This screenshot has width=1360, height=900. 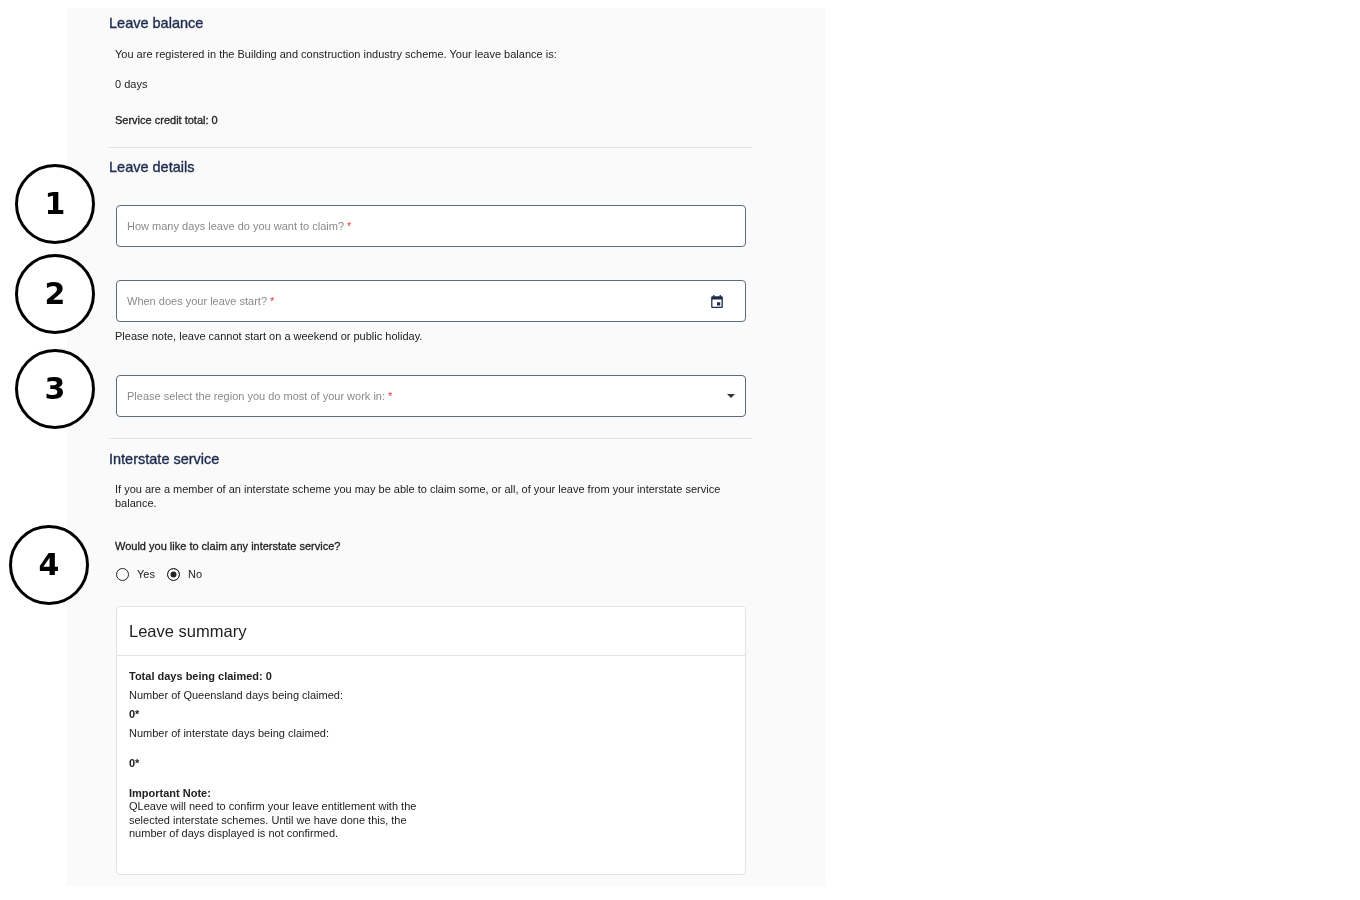 I want to click on caret-icon, so click(x=731, y=396).